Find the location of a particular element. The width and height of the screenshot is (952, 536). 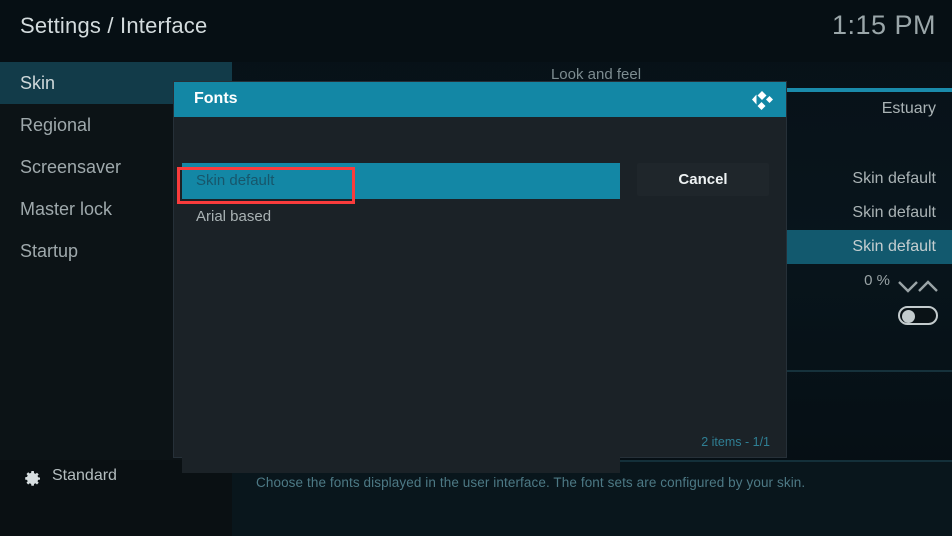

setting-value-fonts: Skin default is located at coordinates (866, 247).